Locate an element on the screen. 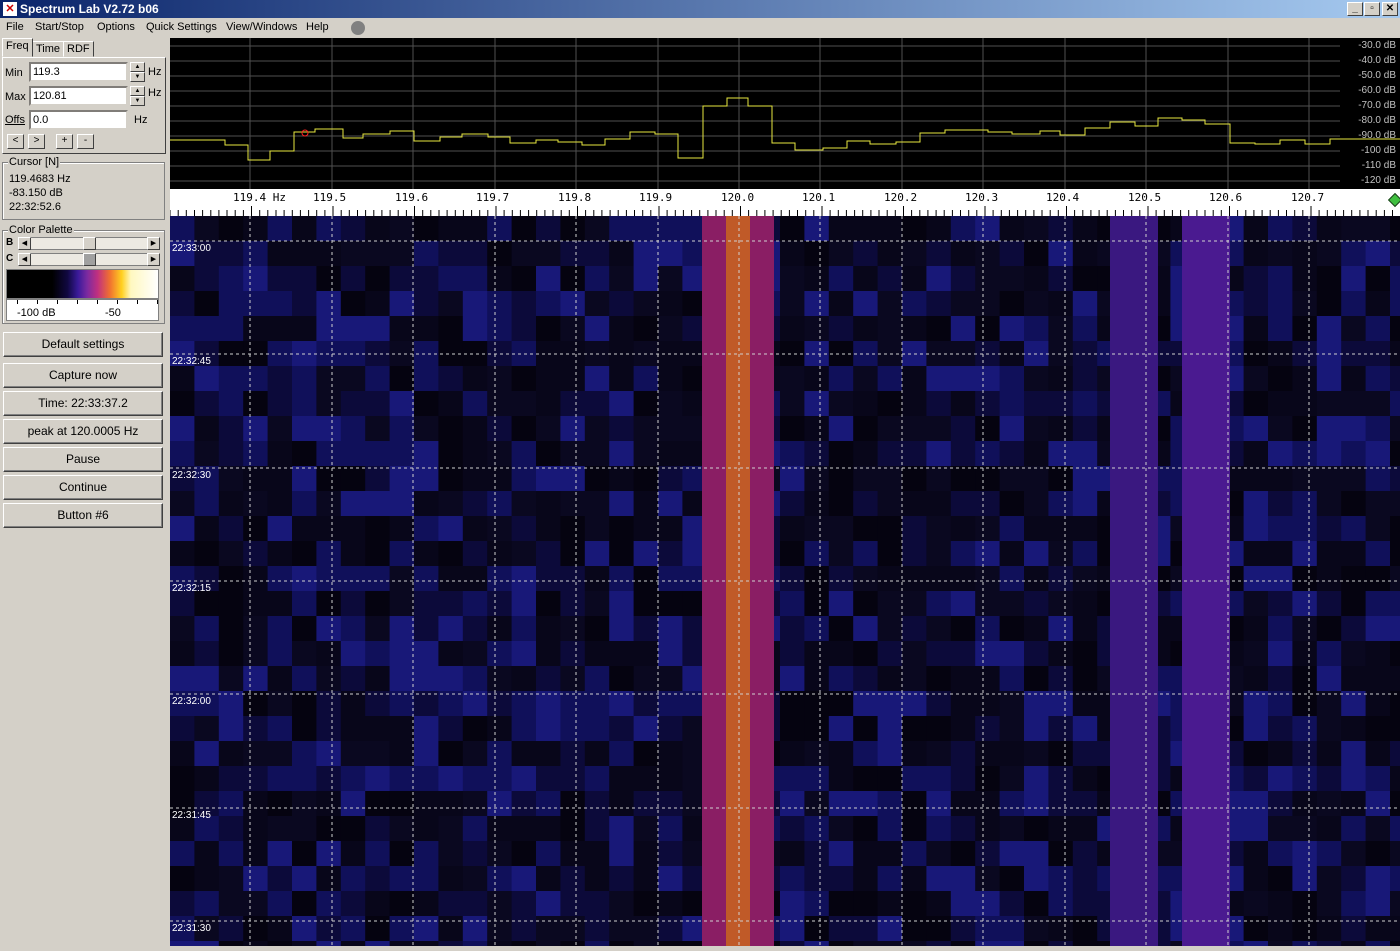 The image size is (1400, 951). cursor-marker is located at coordinates (305, 133).